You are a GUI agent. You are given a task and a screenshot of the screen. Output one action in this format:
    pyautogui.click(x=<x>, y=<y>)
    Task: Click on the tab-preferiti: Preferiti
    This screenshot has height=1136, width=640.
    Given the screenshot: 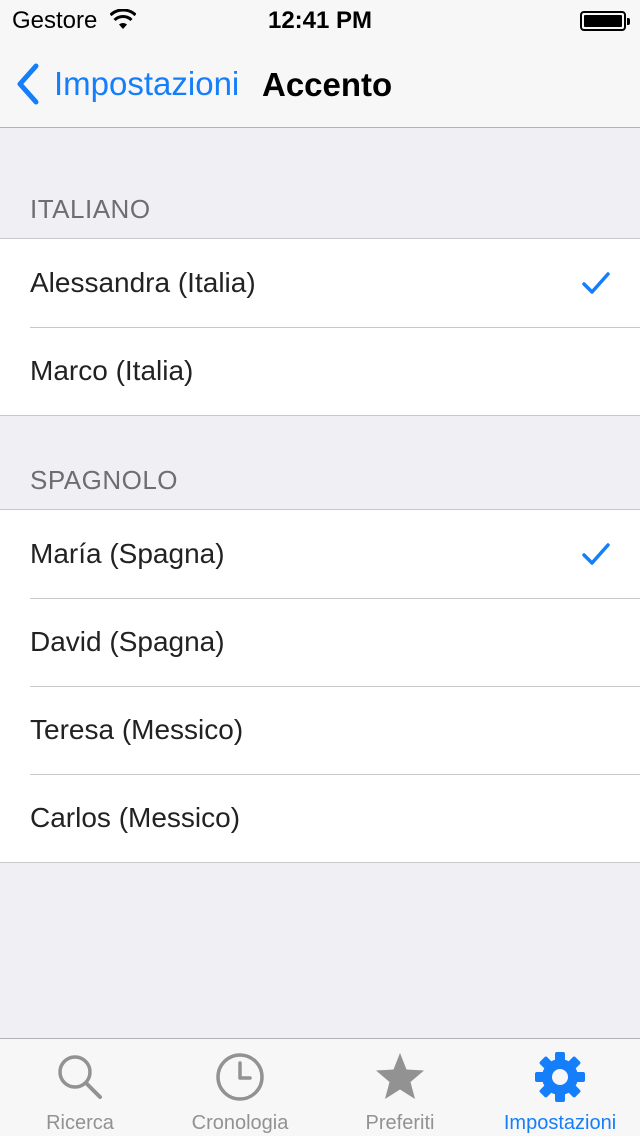 What is the action you would take?
    pyautogui.click(x=400, y=1087)
    